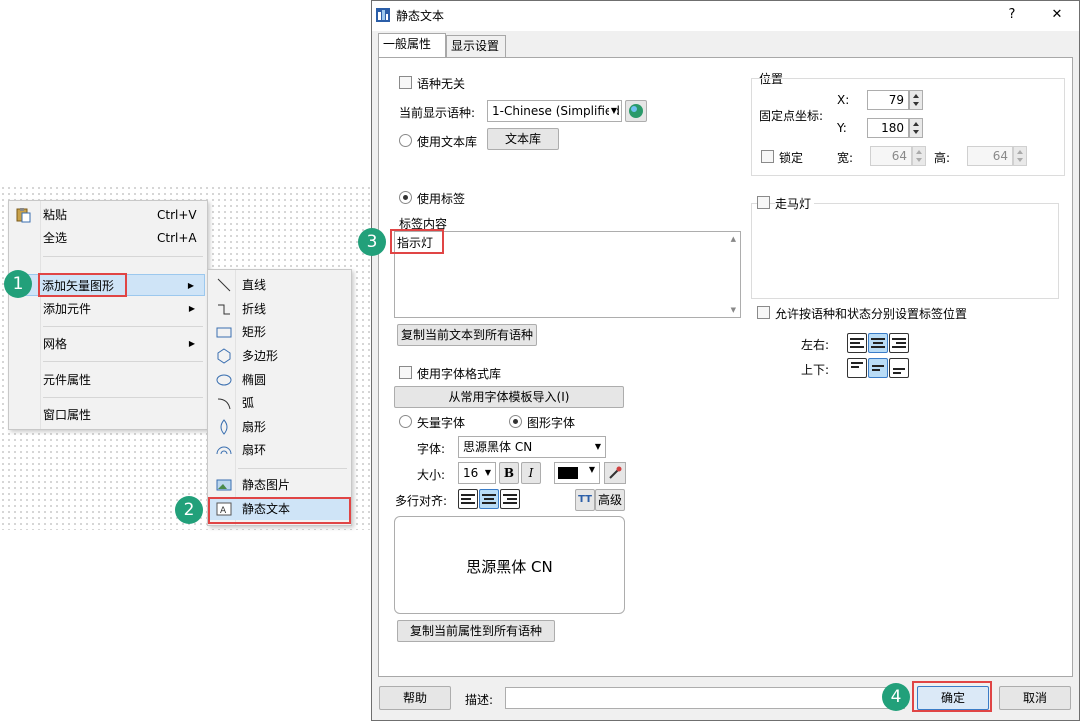 Image resolution: width=1080 pixels, height=721 pixels. Describe the element at coordinates (224, 285) in the screenshot. I see `line-icon` at that location.